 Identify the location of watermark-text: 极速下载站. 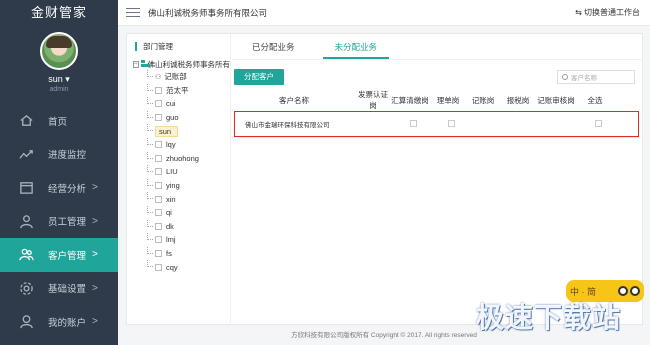
(549, 317).